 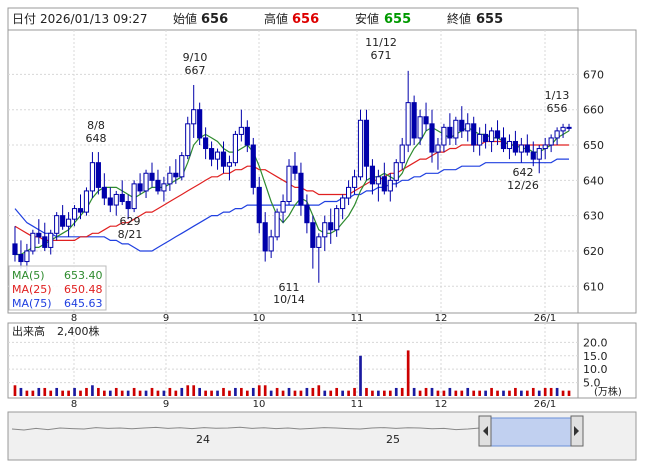 What do you see at coordinates (577, 431) in the screenshot?
I see `navigator-right-handle` at bounding box center [577, 431].